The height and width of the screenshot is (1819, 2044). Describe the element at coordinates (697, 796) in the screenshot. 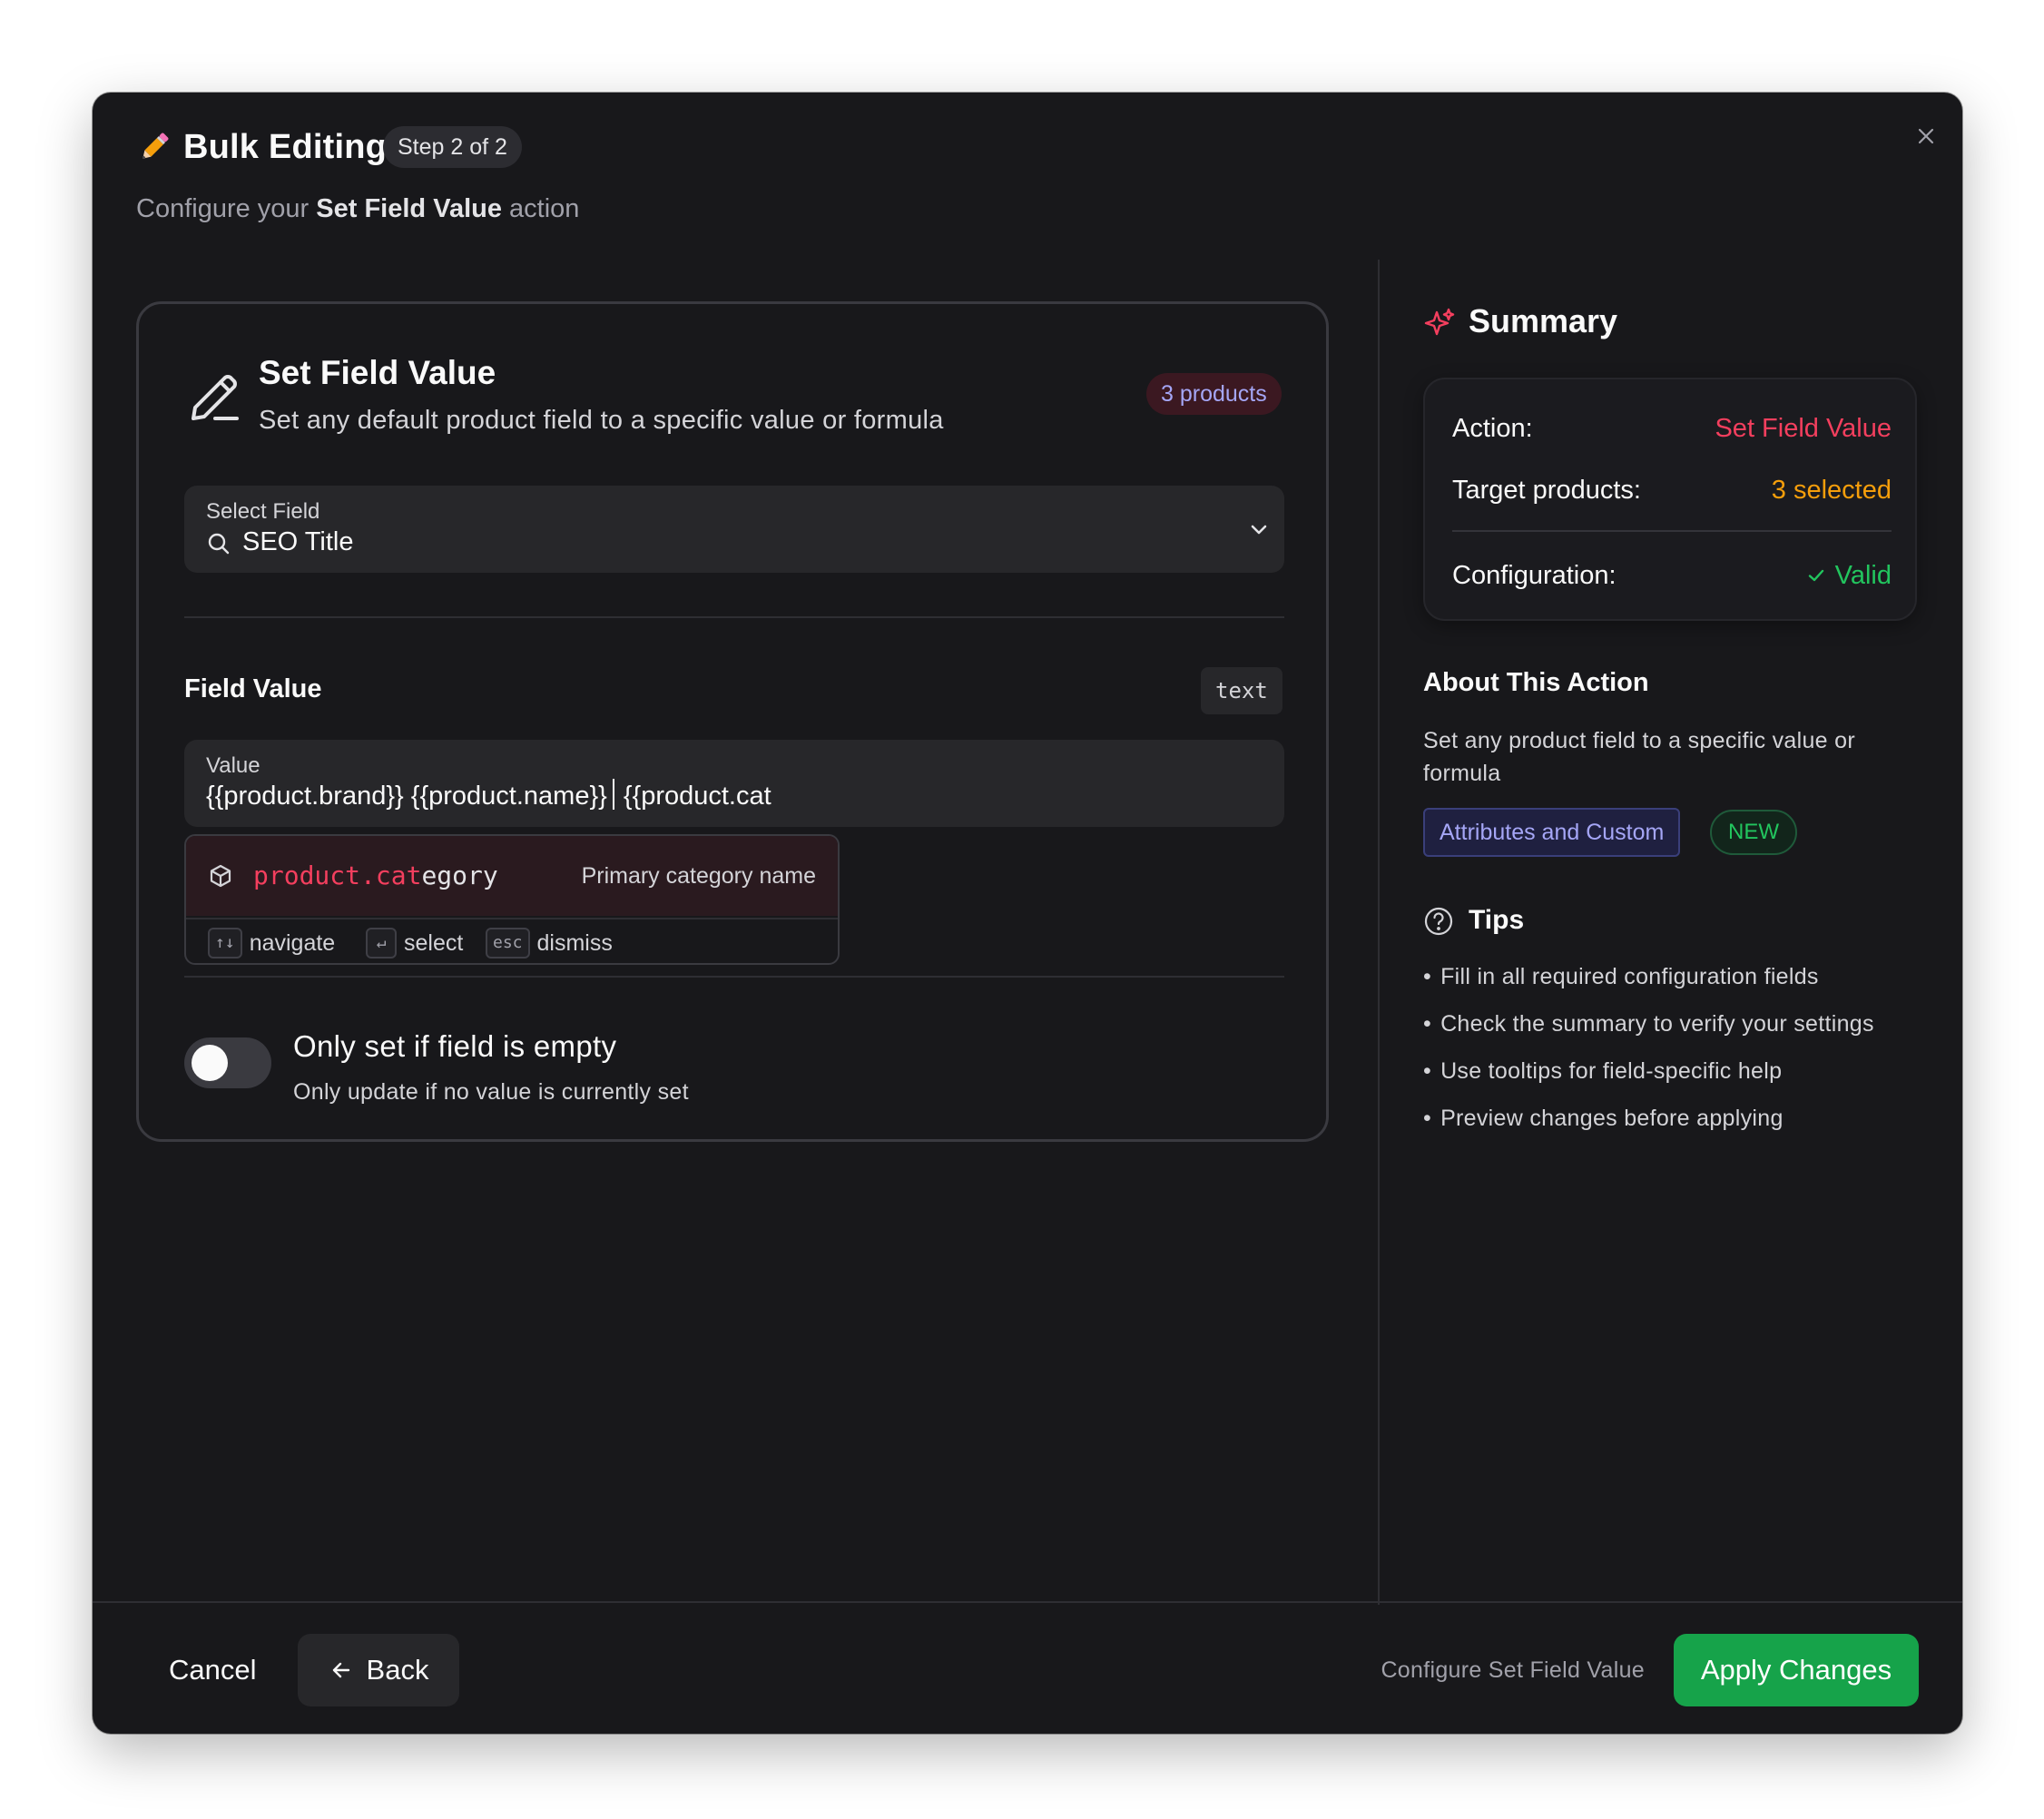

I see `value-text-after-cursor: {{product.cat` at that location.